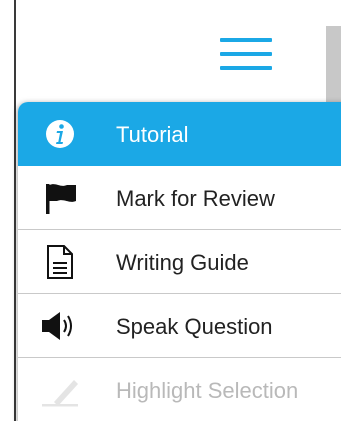  I want to click on menu-item-mark-for-review: Mark for Review, so click(179, 198).